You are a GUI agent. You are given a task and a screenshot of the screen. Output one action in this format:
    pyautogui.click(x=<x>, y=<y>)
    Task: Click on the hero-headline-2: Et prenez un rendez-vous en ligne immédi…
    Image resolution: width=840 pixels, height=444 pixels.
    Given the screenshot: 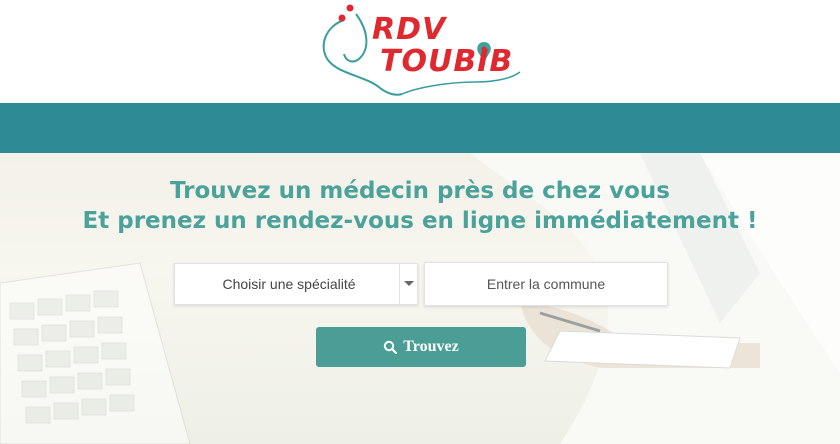 What is the action you would take?
    pyautogui.click(x=420, y=221)
    